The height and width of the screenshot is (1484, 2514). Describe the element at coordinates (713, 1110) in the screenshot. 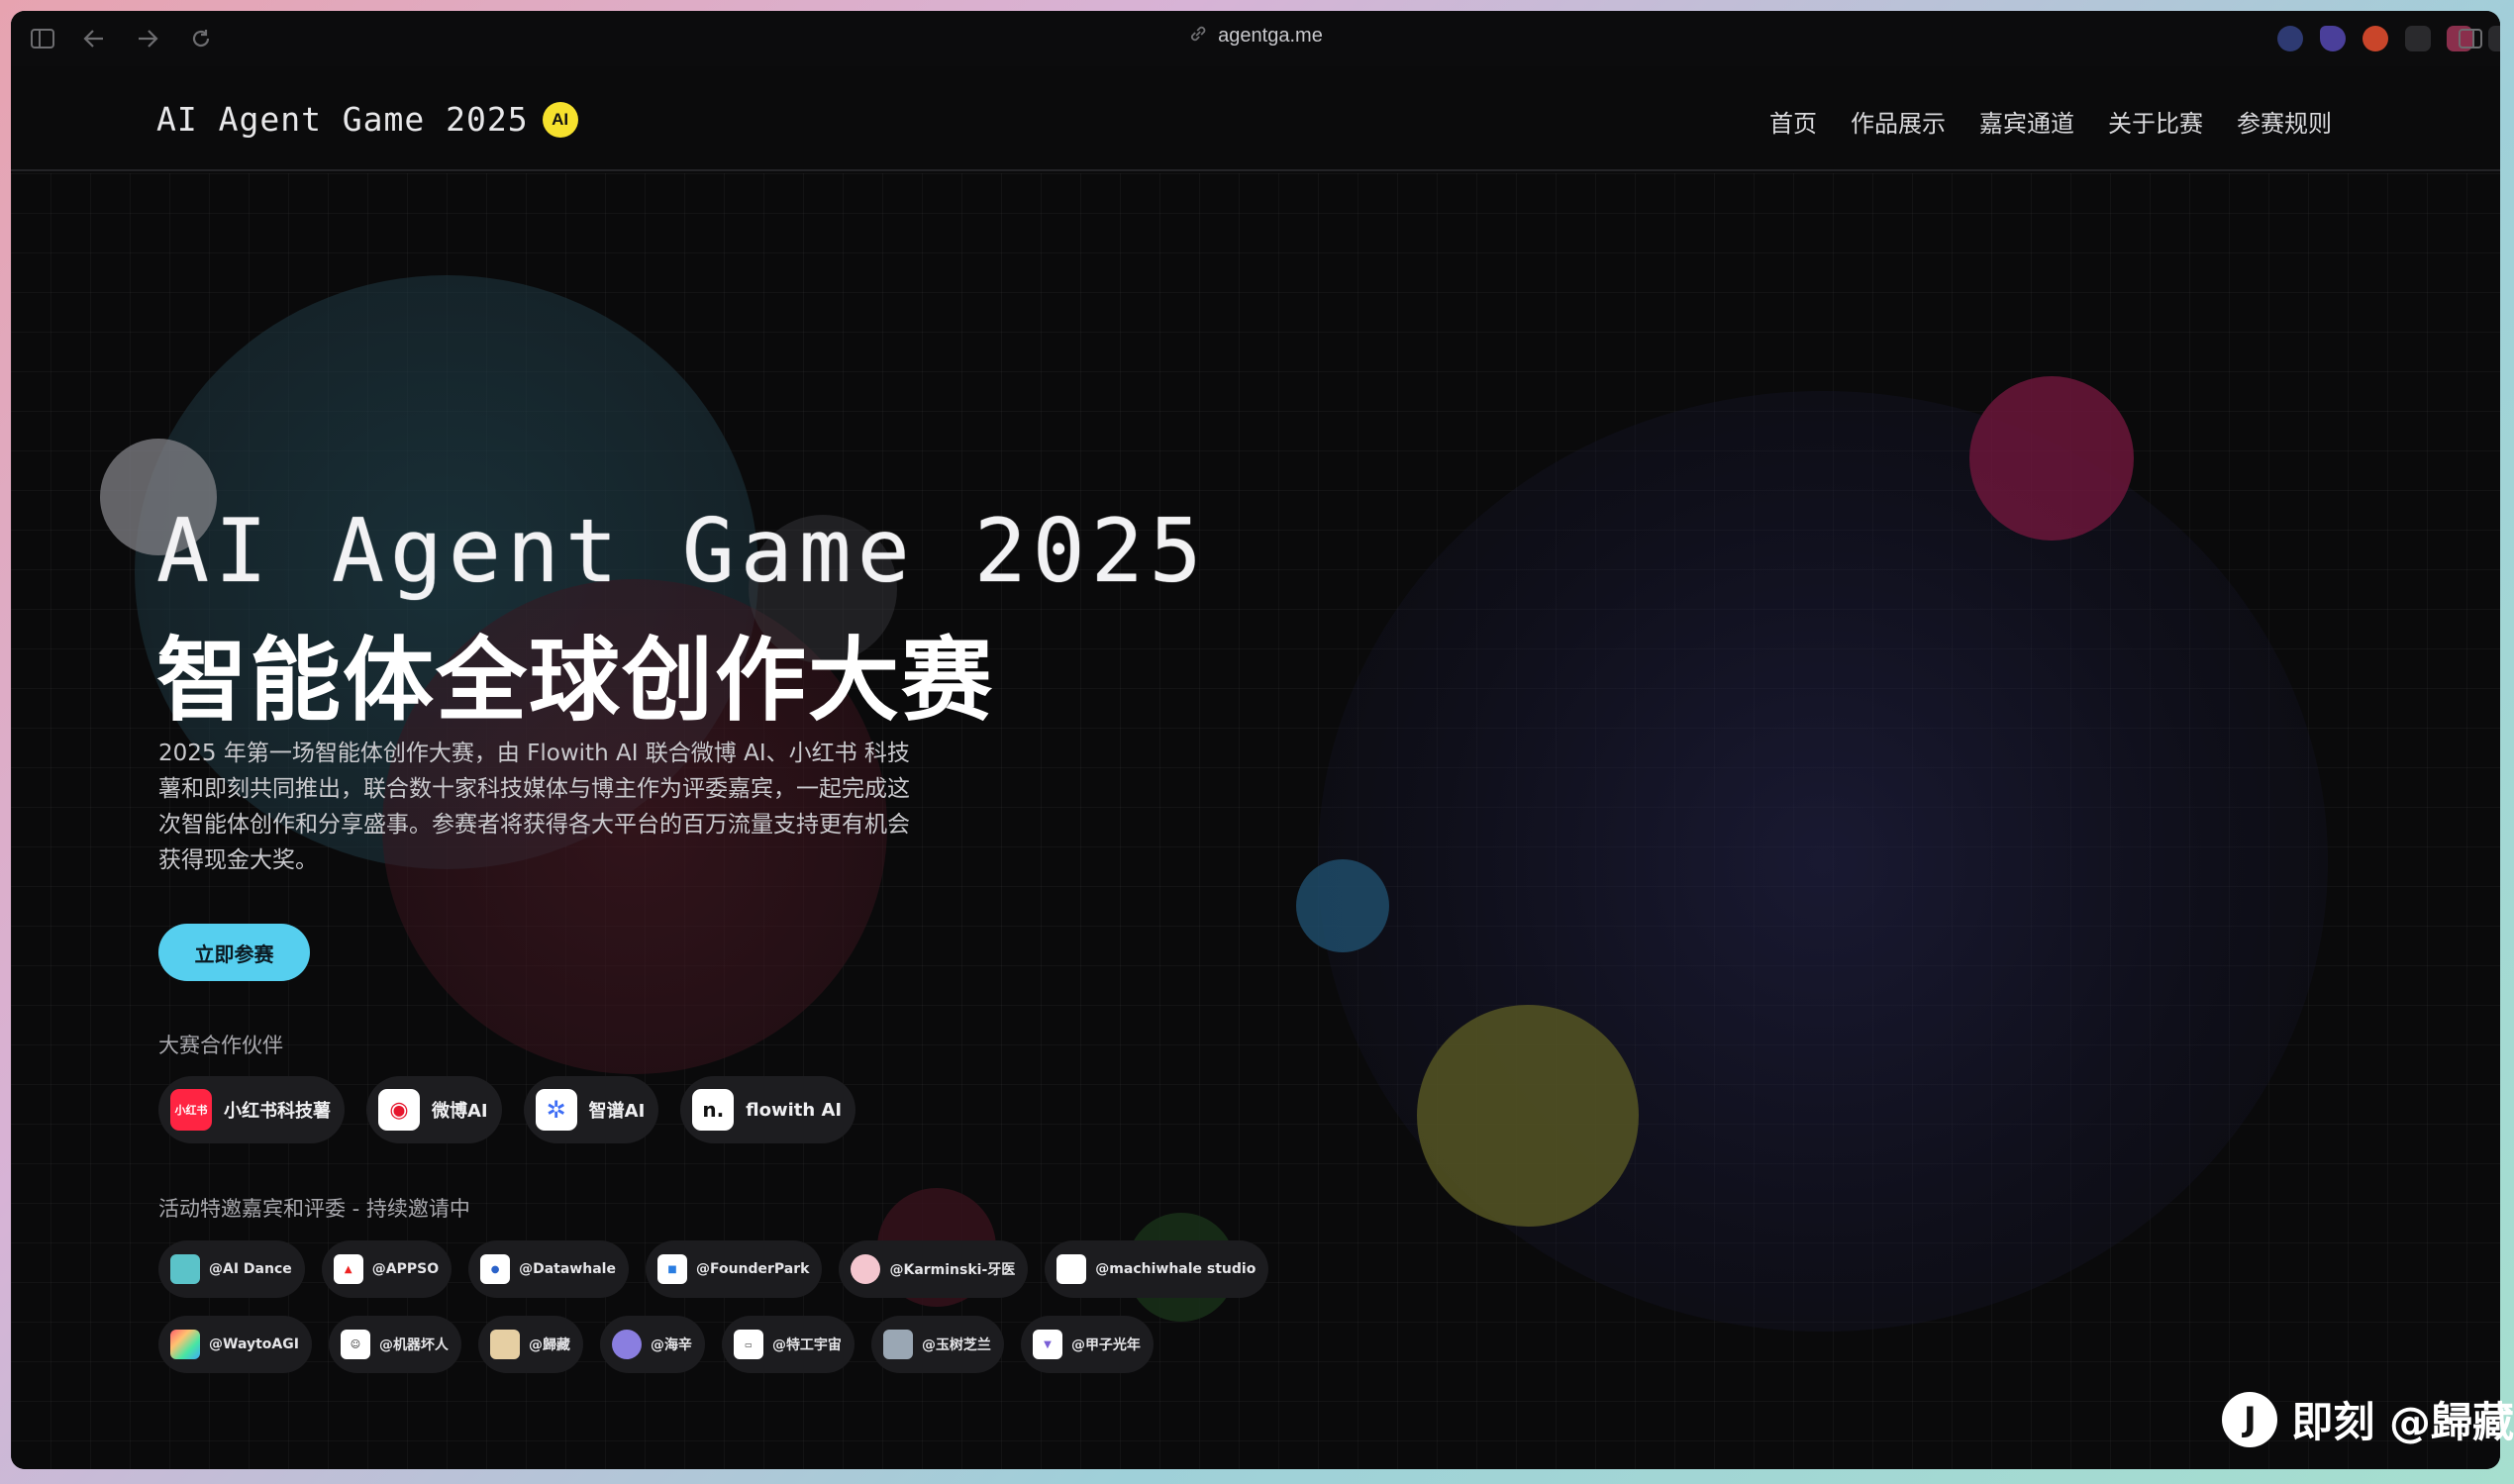

I see `flowith-logo-icon: n.` at that location.